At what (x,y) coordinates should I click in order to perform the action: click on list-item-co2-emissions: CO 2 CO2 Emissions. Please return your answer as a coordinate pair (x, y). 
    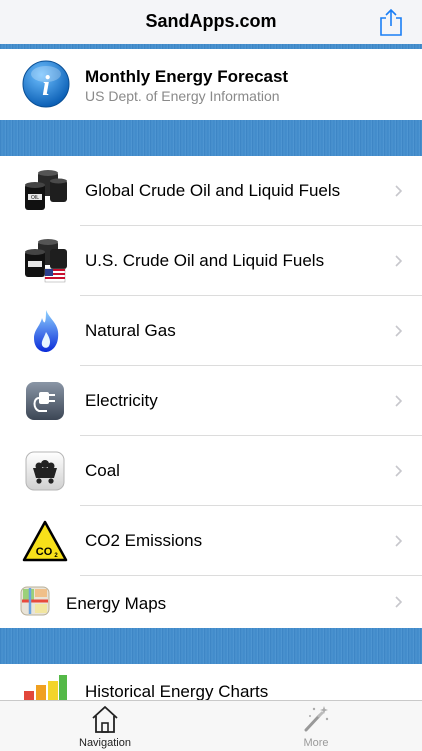
    Looking at the image, I should click on (211, 541).